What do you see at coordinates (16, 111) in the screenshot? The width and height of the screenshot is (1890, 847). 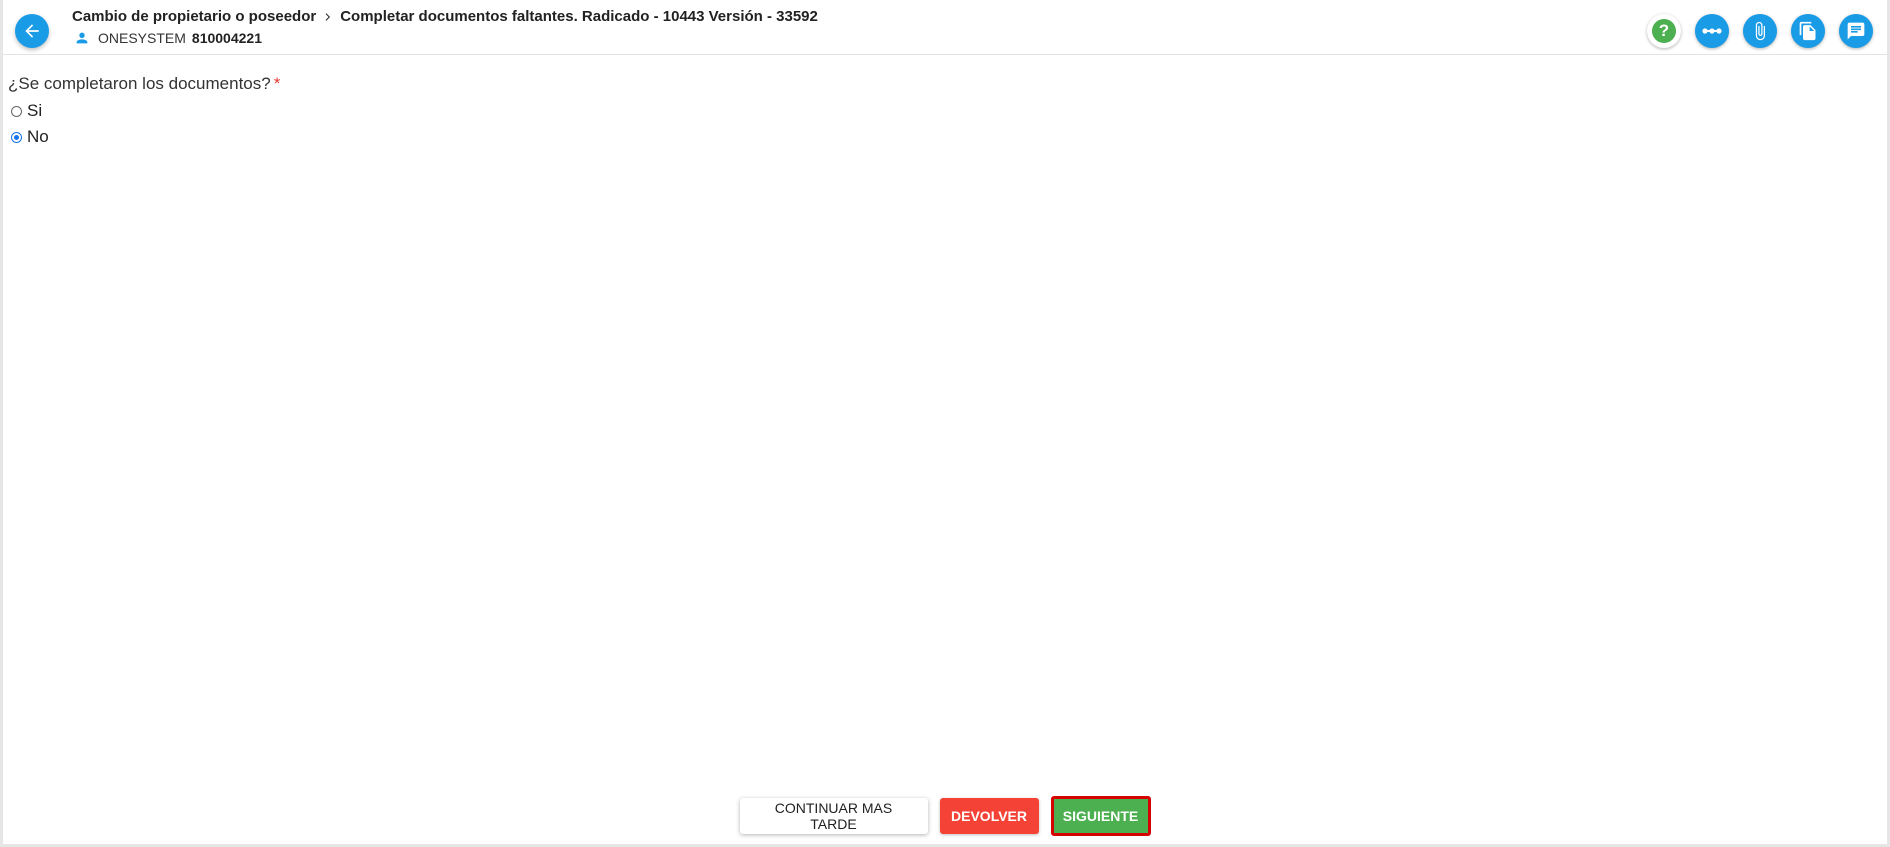 I see `radio-button-si` at bounding box center [16, 111].